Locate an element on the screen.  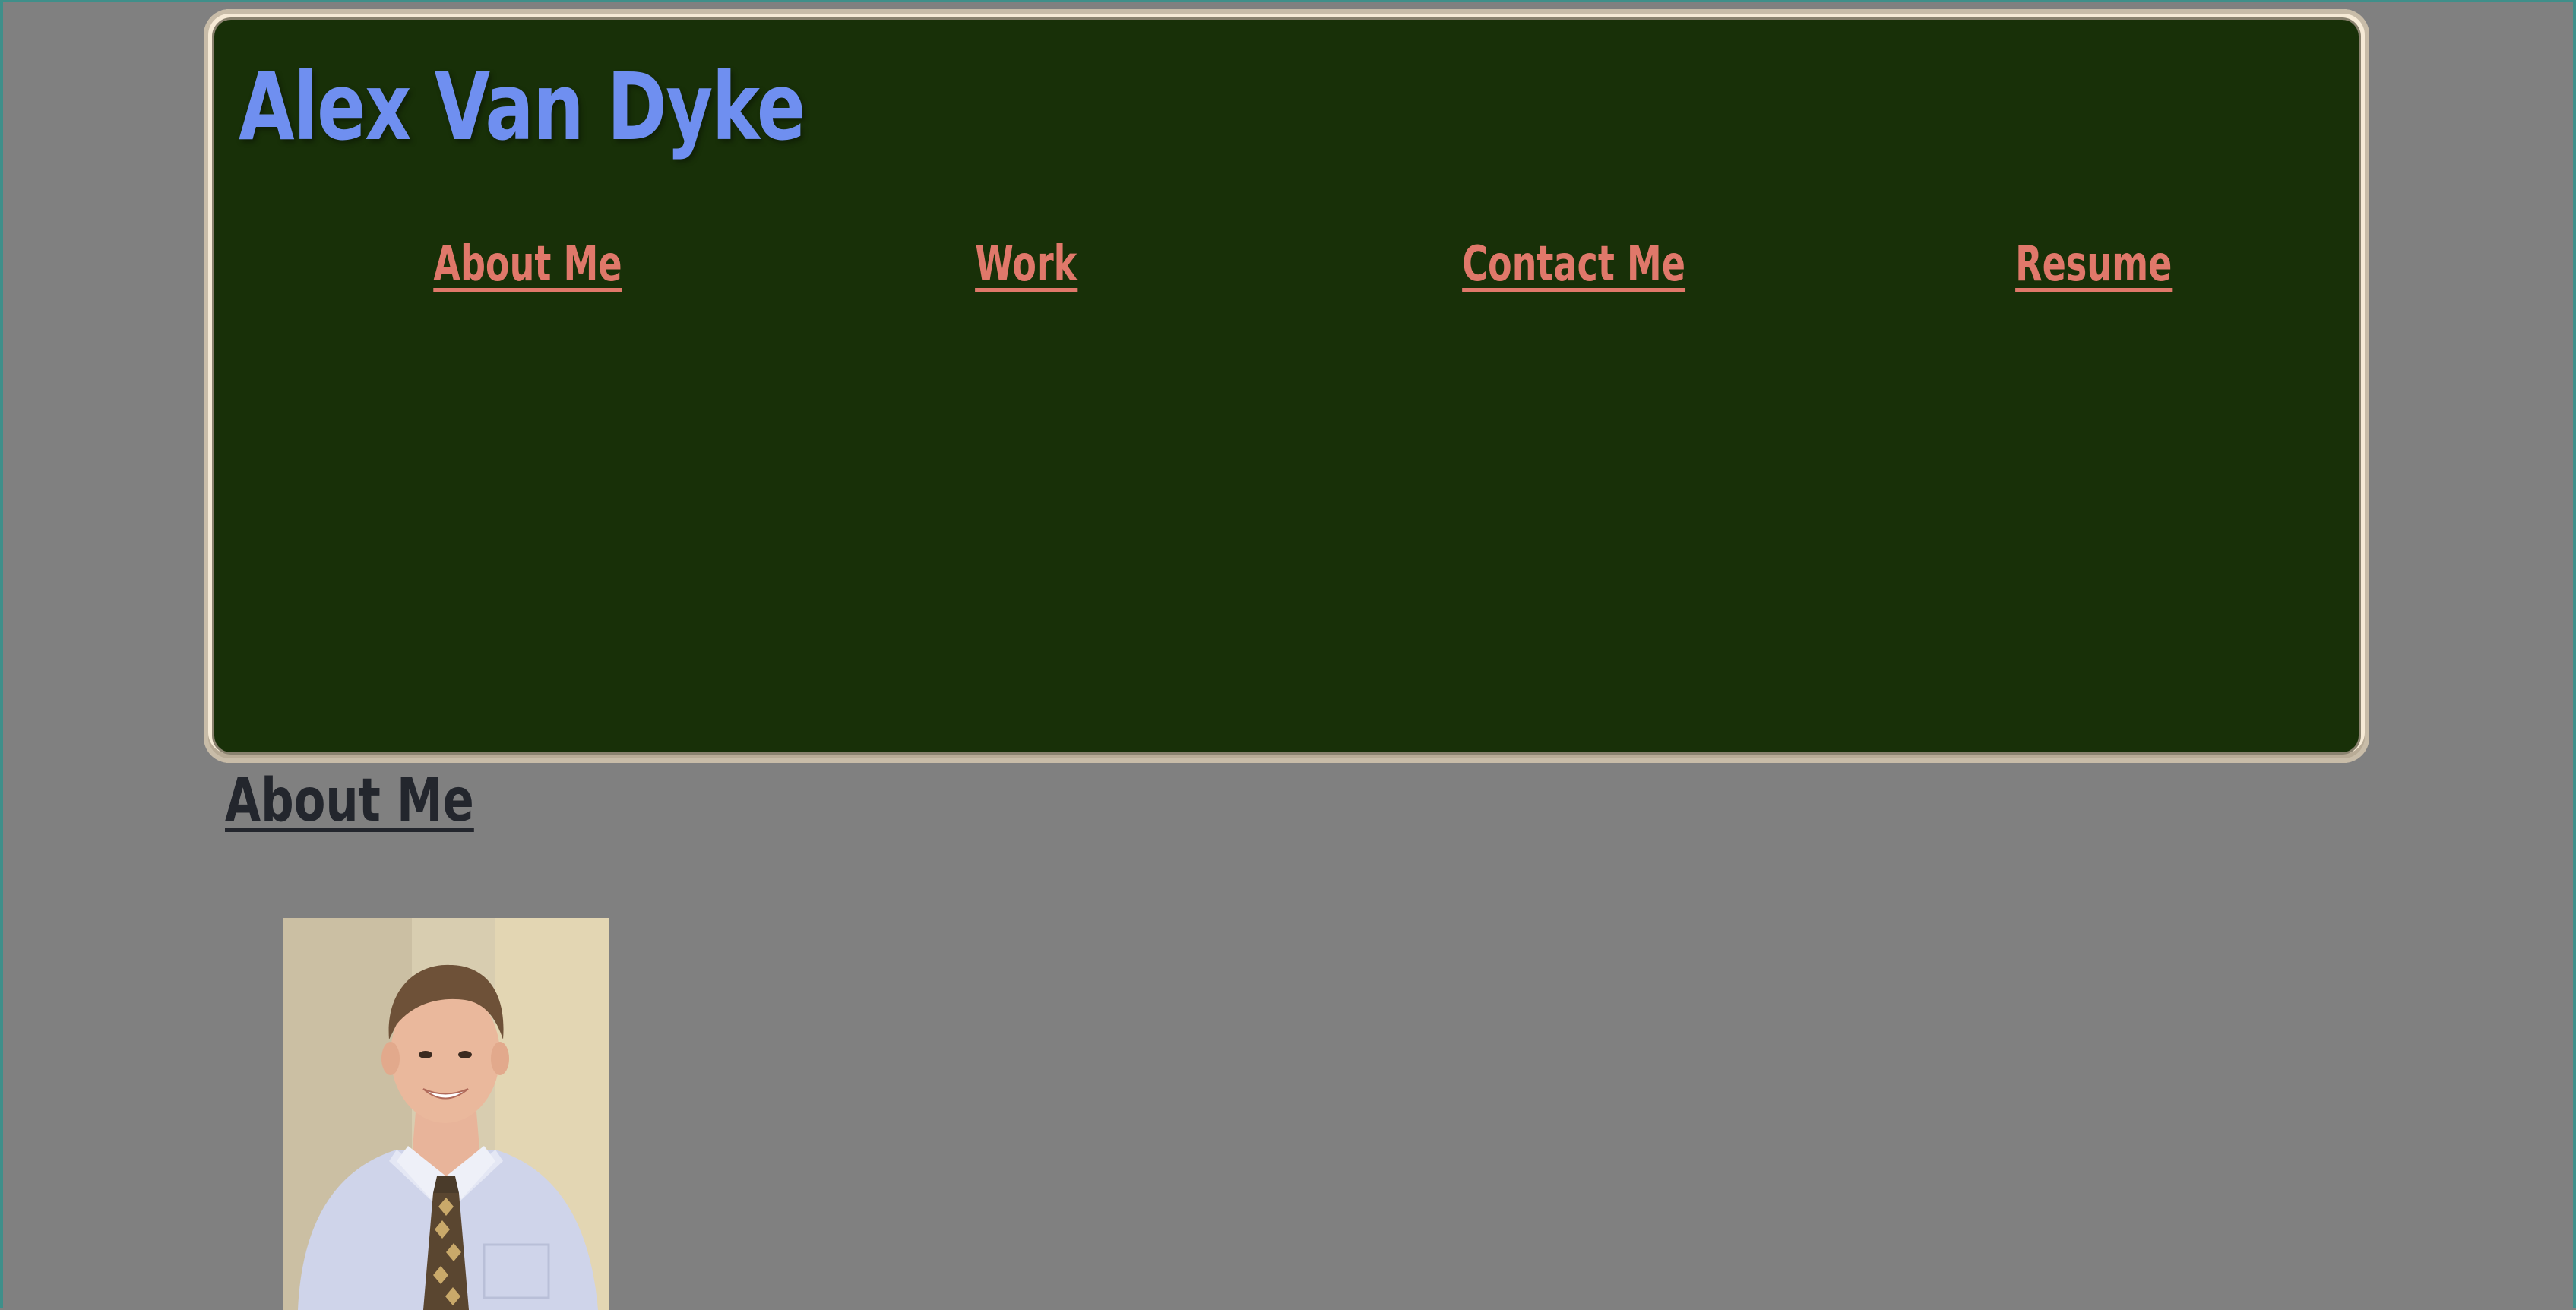
nav-link-work: Work is located at coordinates (1026, 264).